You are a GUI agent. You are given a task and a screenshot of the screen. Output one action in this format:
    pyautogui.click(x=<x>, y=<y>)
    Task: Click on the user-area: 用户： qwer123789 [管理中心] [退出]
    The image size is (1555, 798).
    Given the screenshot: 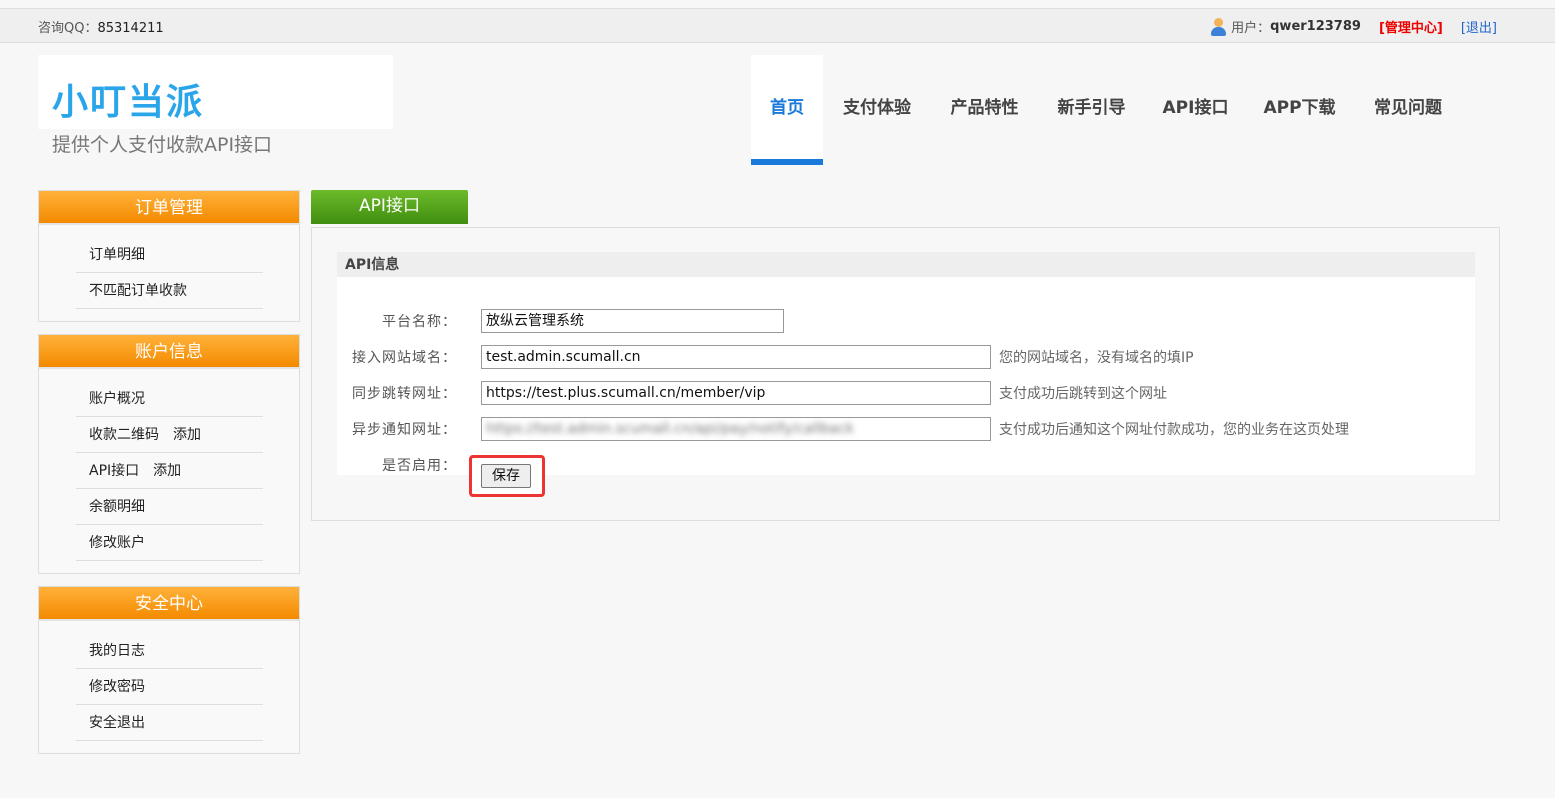 What is the action you would take?
    pyautogui.click(x=1354, y=26)
    